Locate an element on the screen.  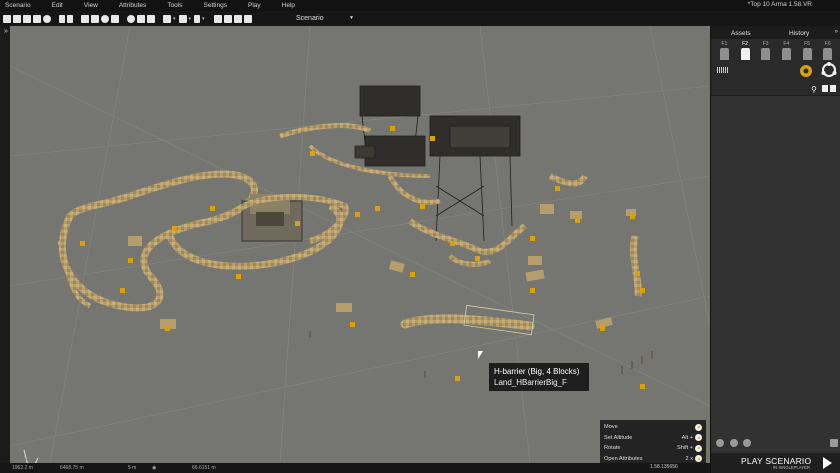
status-distance: 5 m is located at coordinates (132, 468).